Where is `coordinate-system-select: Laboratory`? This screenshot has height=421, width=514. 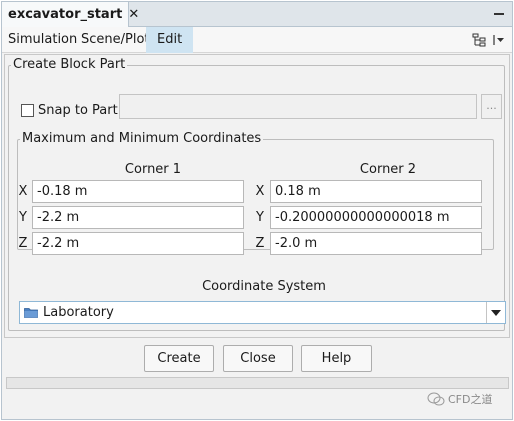
coordinate-system-select: Laboratory is located at coordinates (262, 312).